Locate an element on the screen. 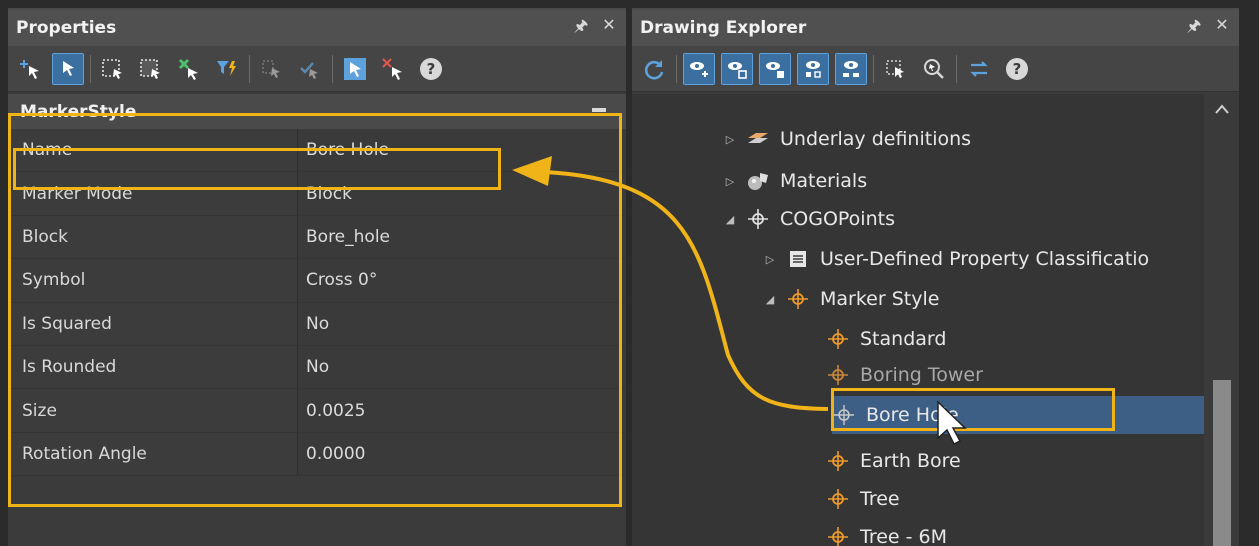 The image size is (1259, 546). property-row-block: Block Bore_hole is located at coordinates (317, 237).